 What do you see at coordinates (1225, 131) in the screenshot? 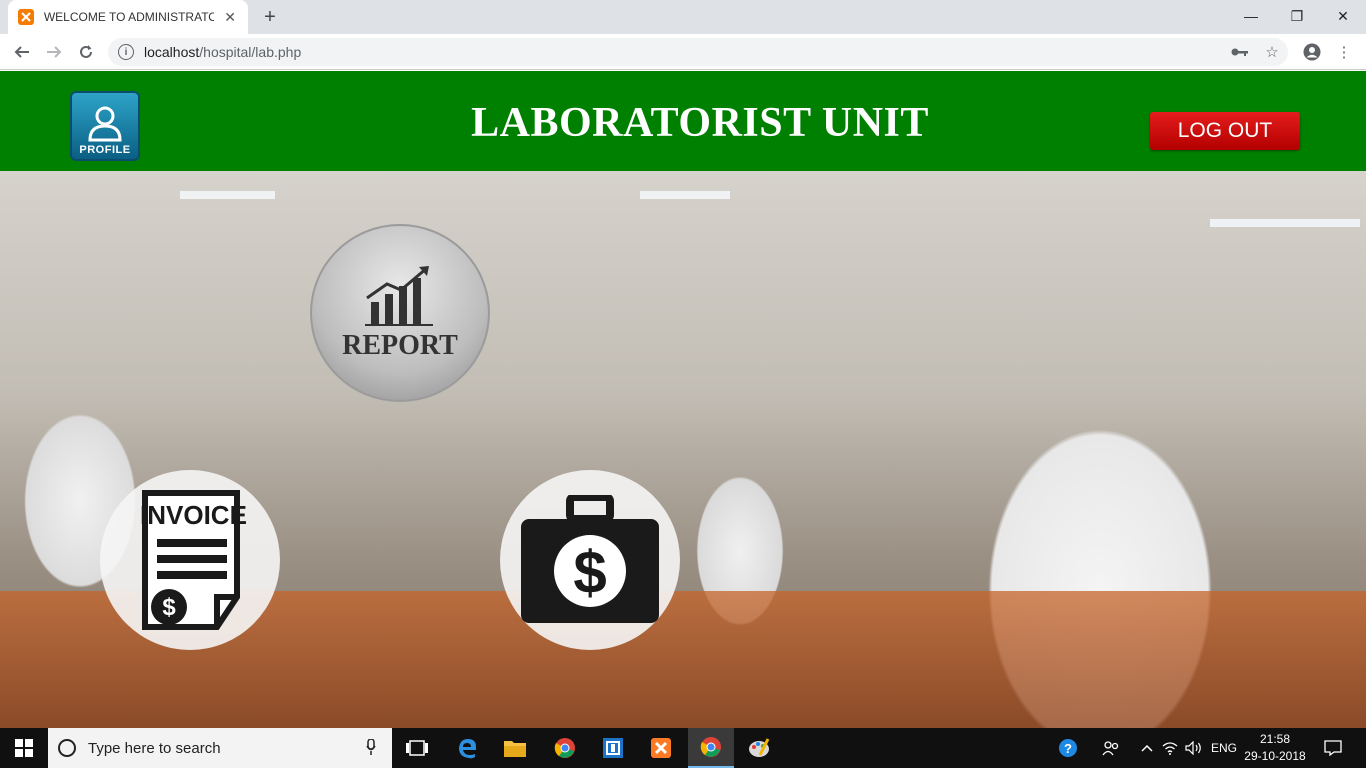
I see `logout-button: LOG OUT` at bounding box center [1225, 131].